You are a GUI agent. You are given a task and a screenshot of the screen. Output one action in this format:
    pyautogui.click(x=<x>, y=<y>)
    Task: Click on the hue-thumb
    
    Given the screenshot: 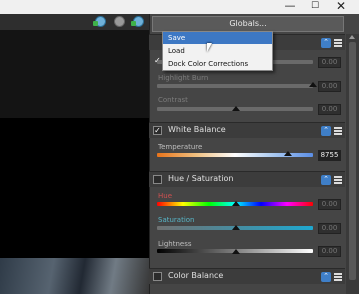 What is the action you would take?
    pyautogui.click(x=236, y=203)
    